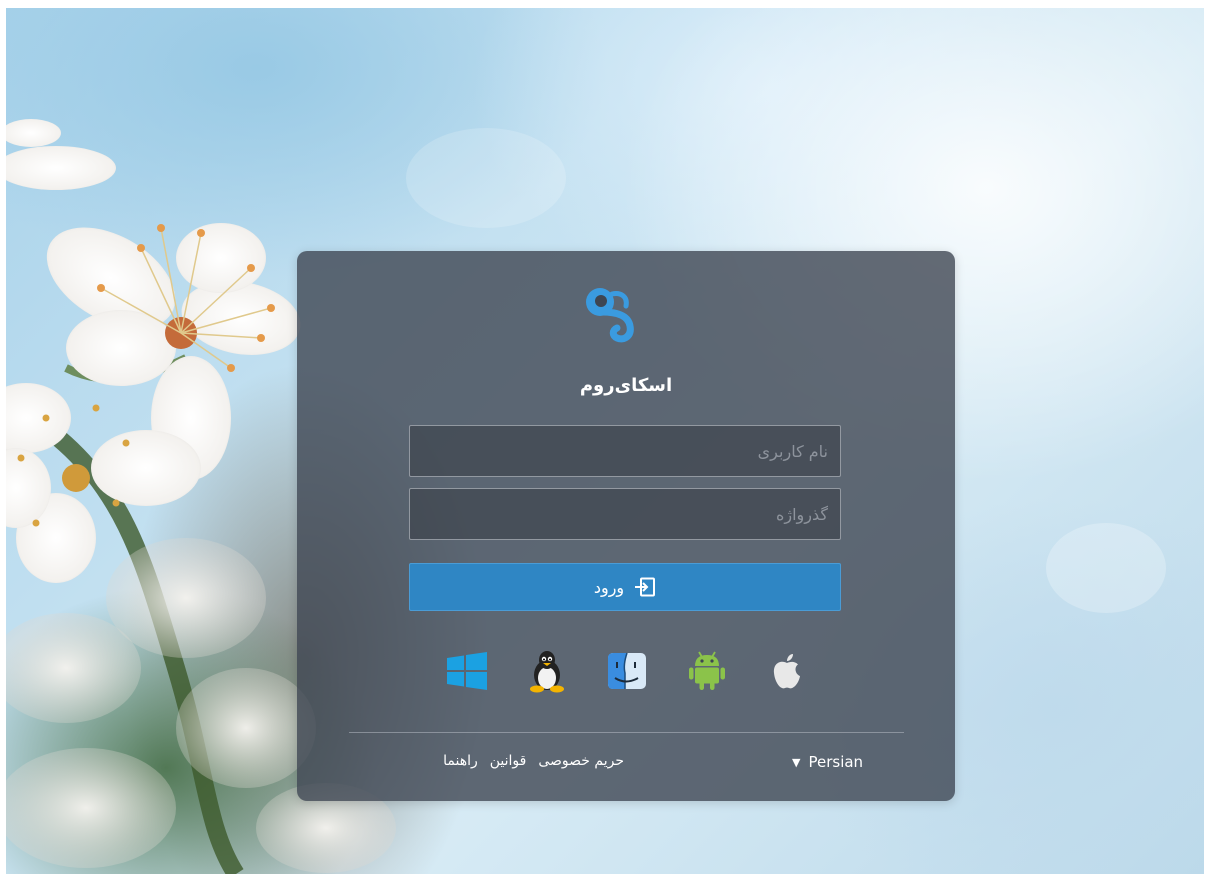  What do you see at coordinates (611, 314) in the screenshot?
I see `skyroom-logo-icon` at bounding box center [611, 314].